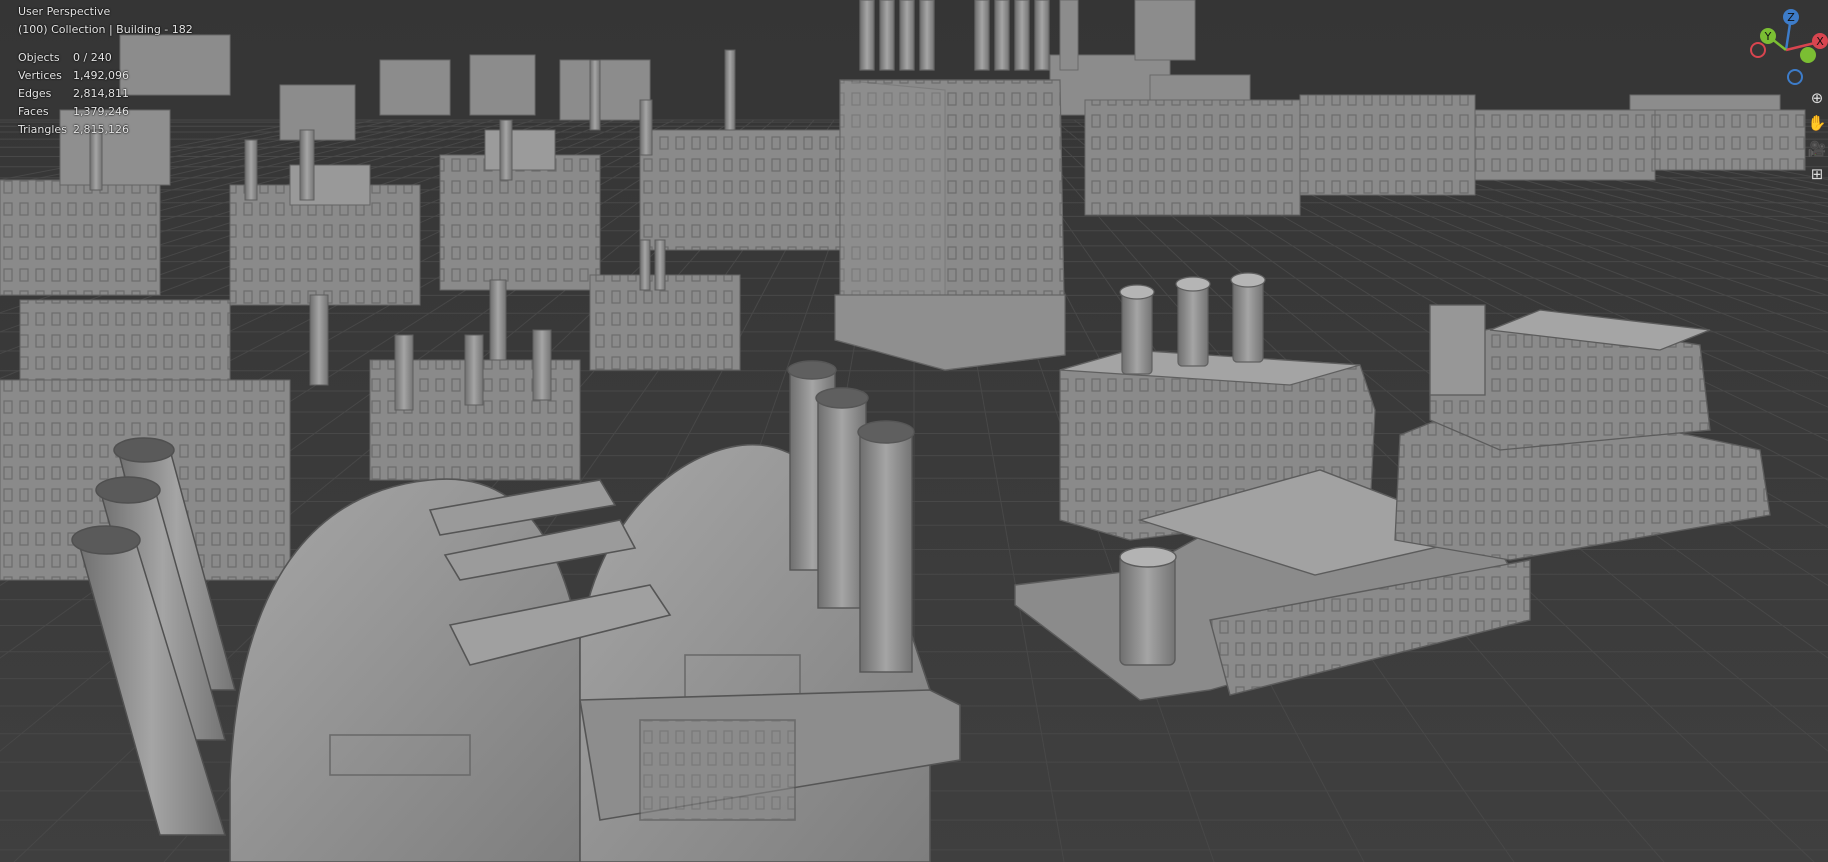 The height and width of the screenshot is (862, 1828). What do you see at coordinates (1795, 77) in the screenshot?
I see `neg-z-axis-handle` at bounding box center [1795, 77].